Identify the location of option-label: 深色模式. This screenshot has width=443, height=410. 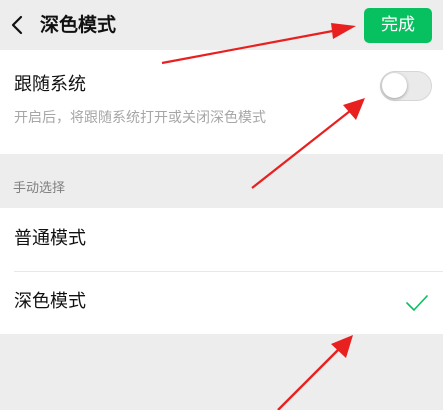
(50, 301).